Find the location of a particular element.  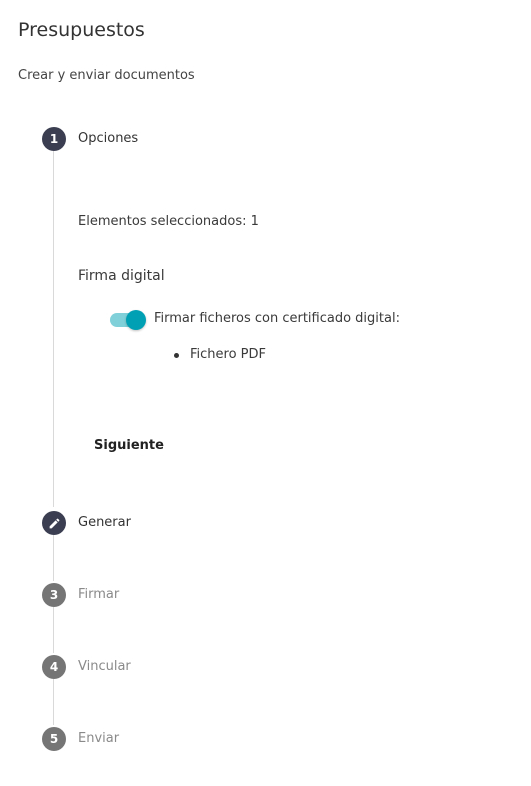

sign-files-toggle is located at coordinates (128, 320).